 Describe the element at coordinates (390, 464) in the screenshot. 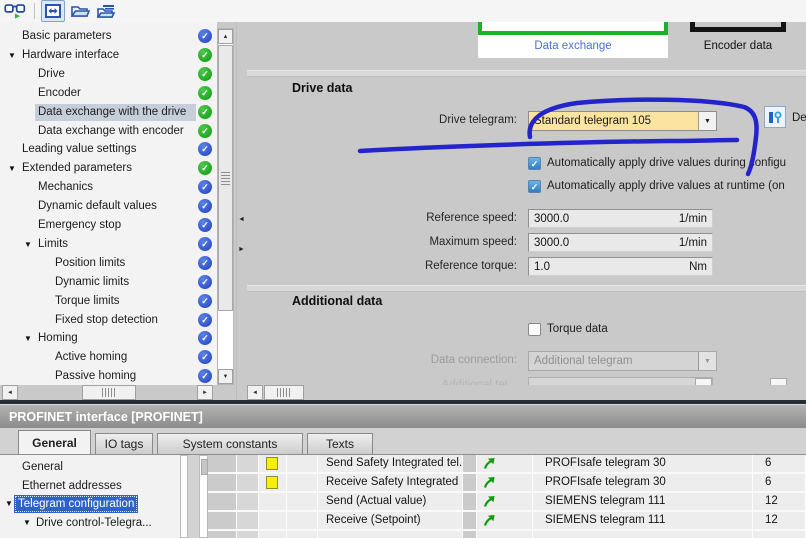

I see `telegram-name-cell: Send Safety Integrated tel..` at that location.